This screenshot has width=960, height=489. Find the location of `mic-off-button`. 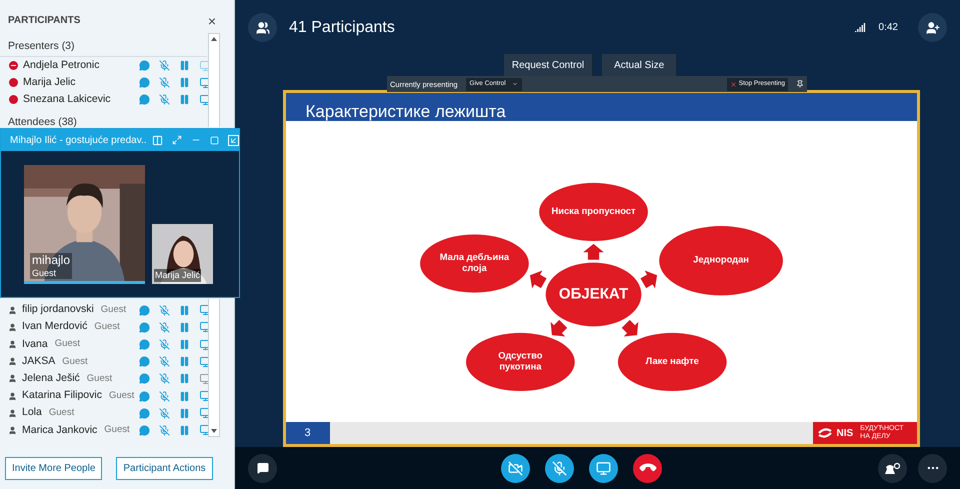

mic-off-button is located at coordinates (559, 468).